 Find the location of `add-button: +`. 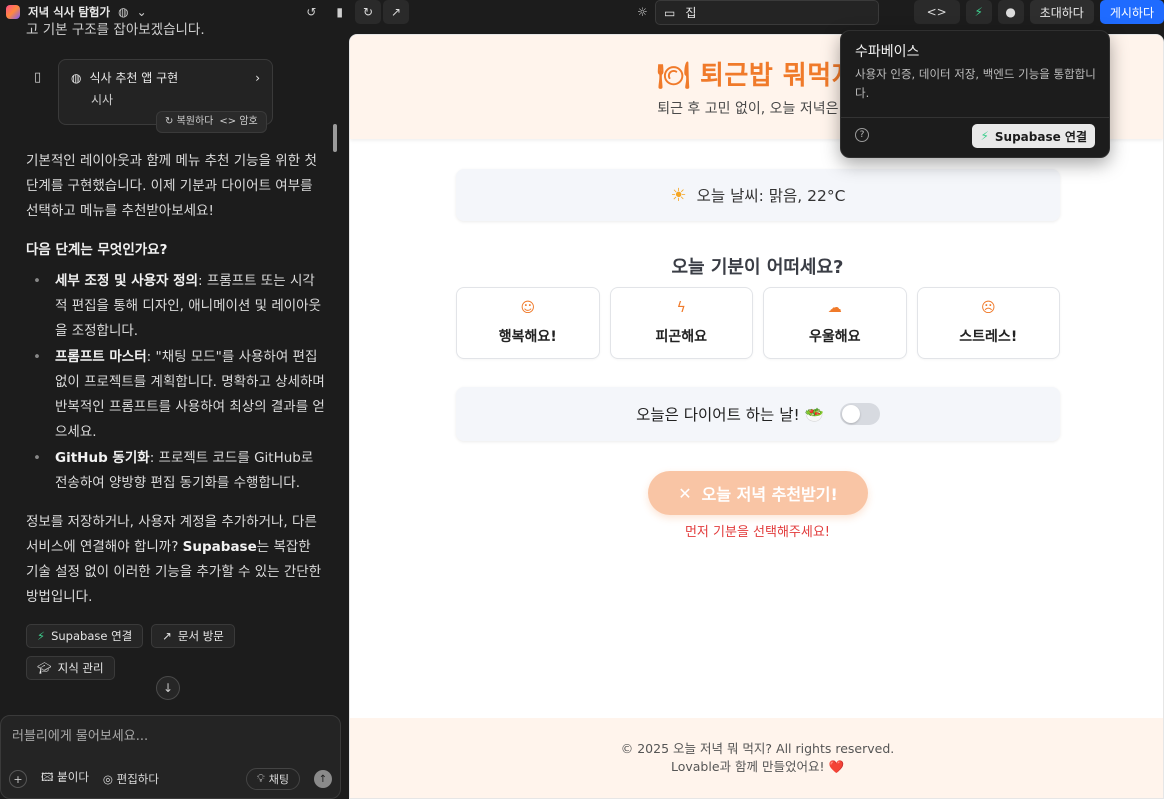

add-button: + is located at coordinates (18, 779).